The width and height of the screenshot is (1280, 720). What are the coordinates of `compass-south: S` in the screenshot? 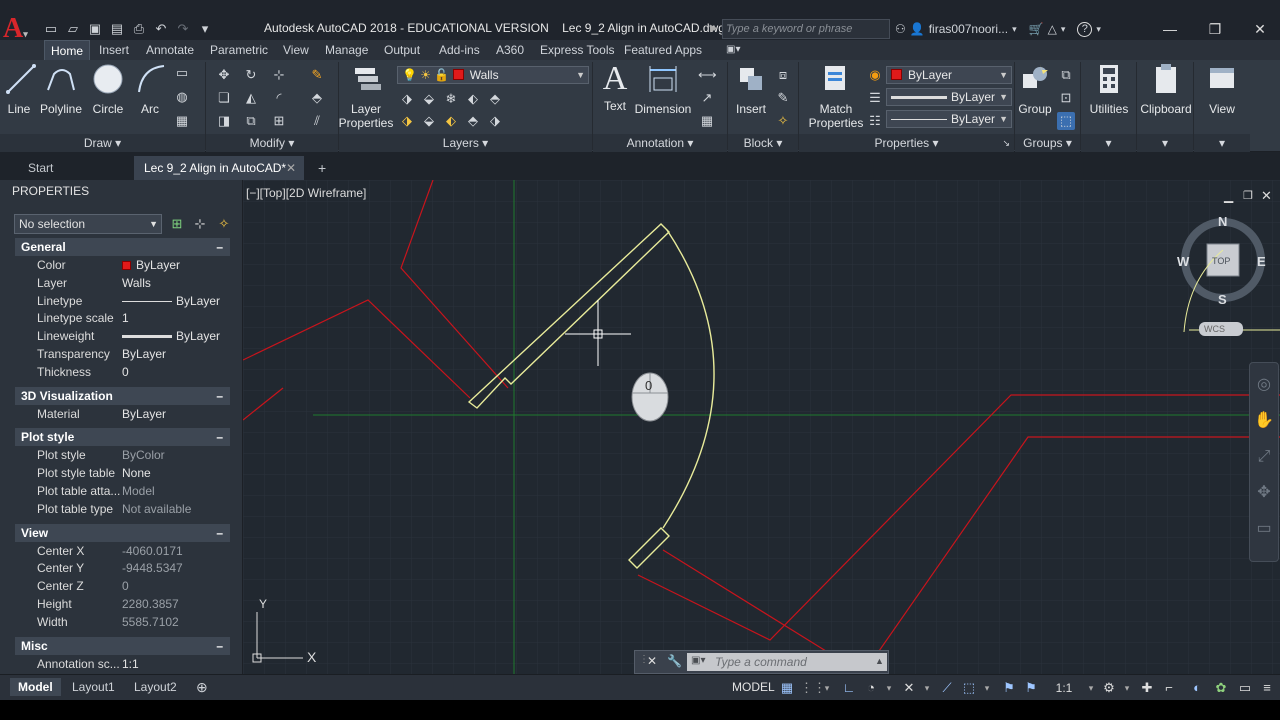 It's located at (1222, 299).